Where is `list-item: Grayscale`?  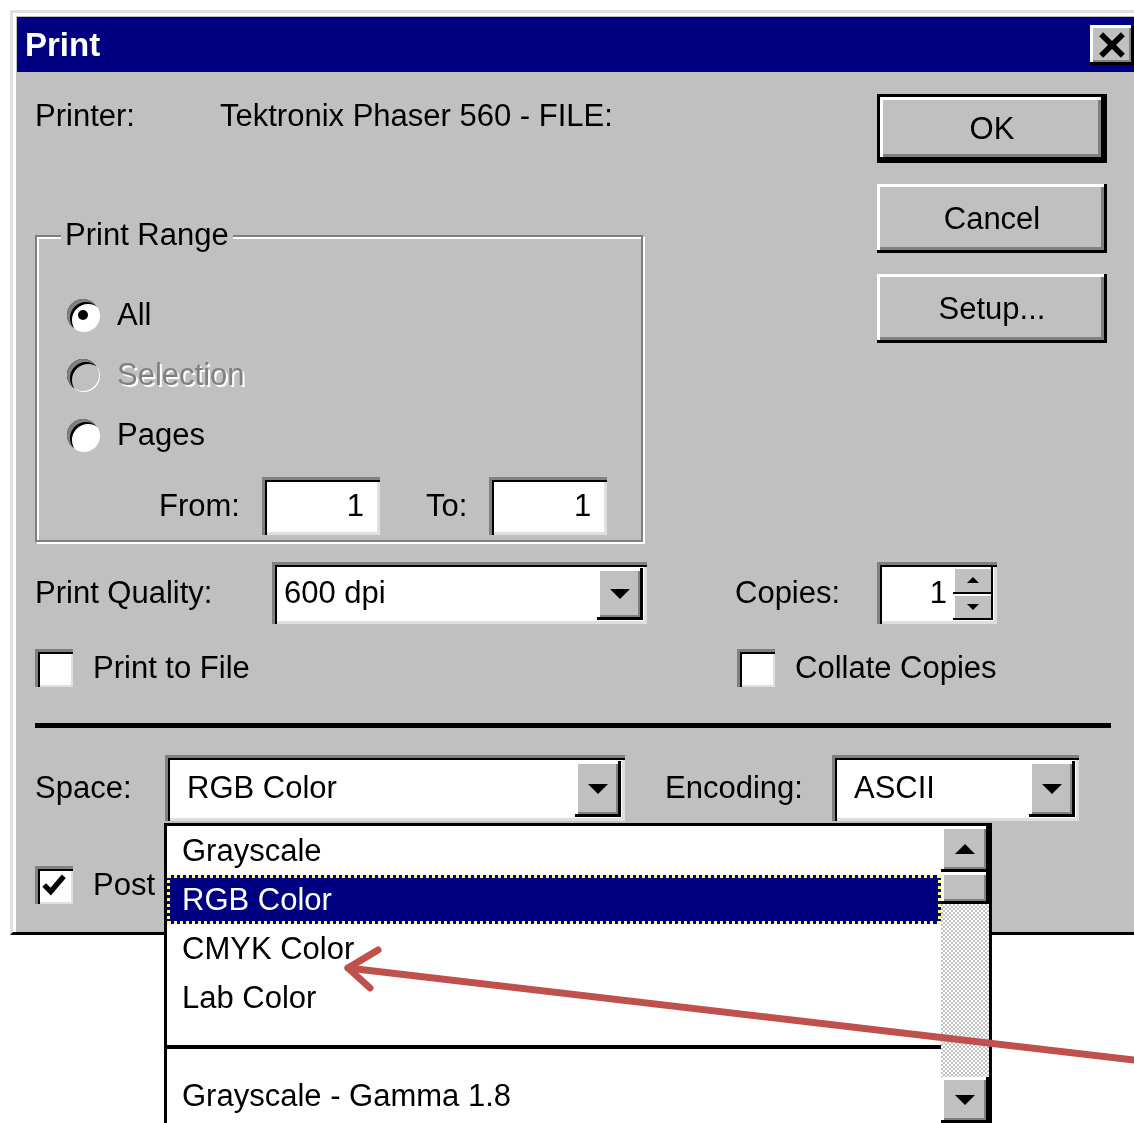 list-item: Grayscale is located at coordinates (554, 850).